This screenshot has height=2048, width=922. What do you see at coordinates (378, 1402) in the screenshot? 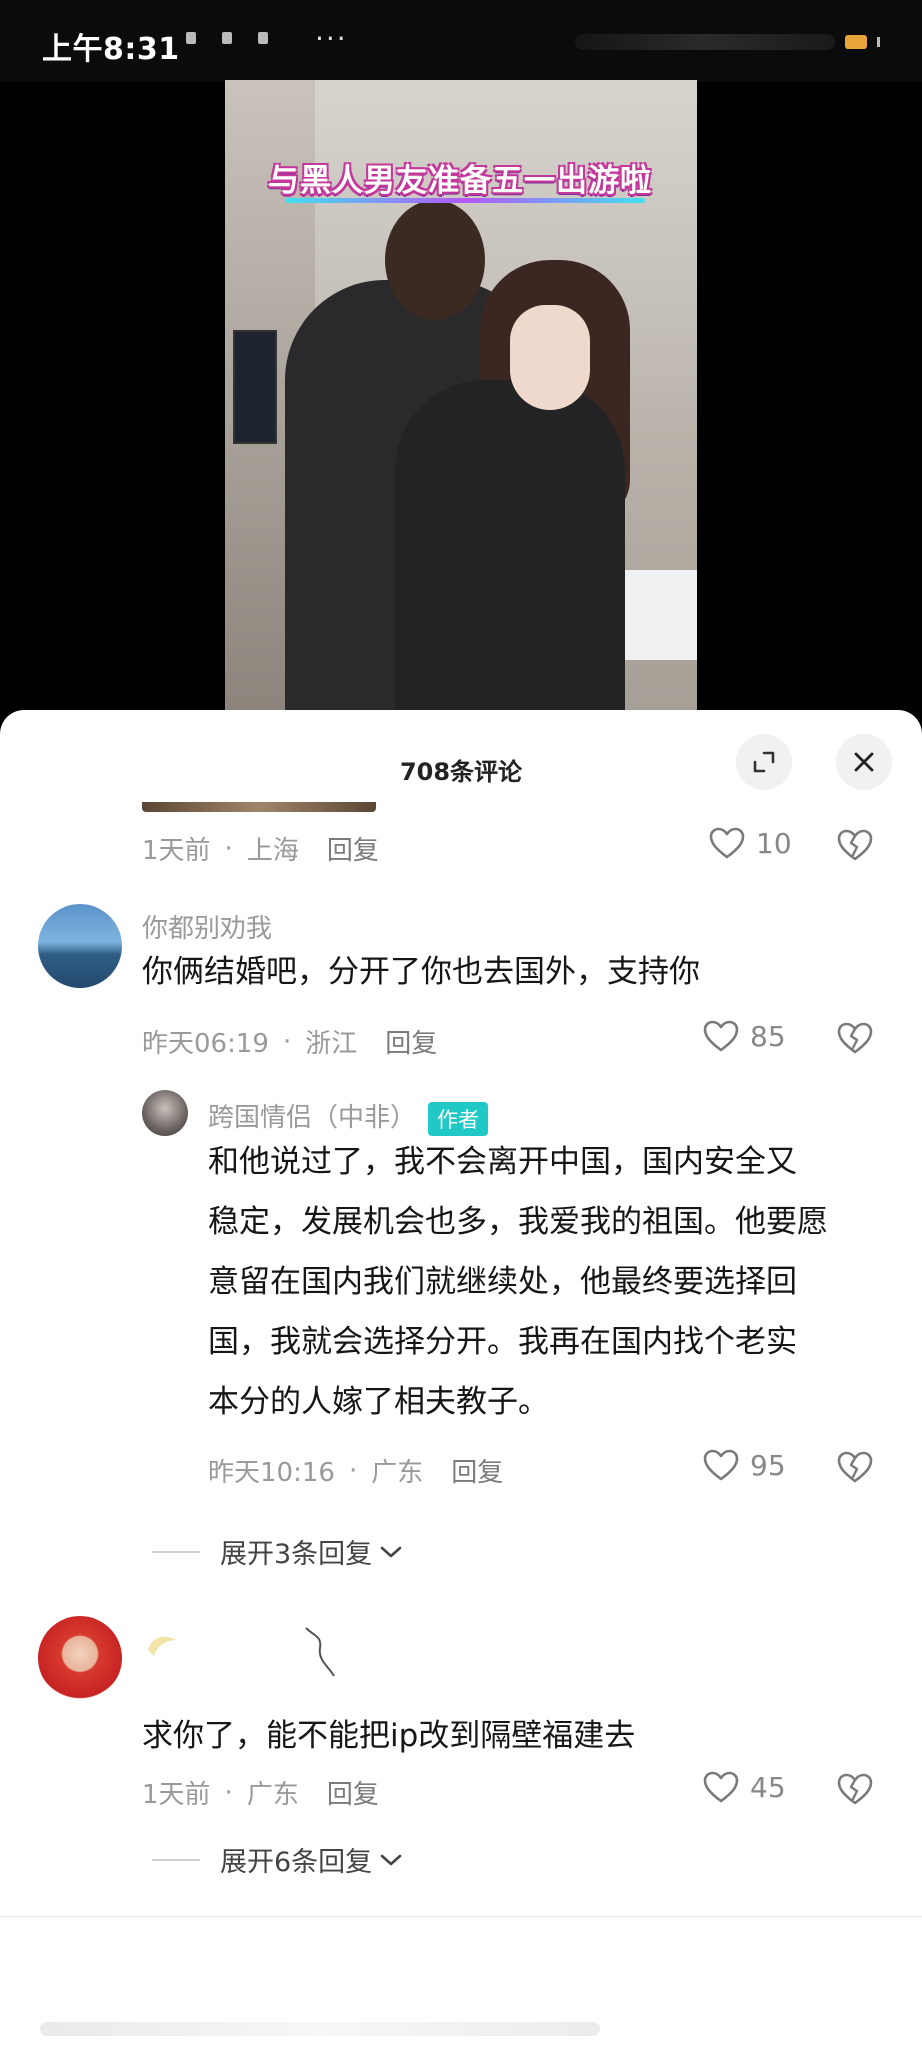
I see `reply-text-line: 本分的人嫁了相夫教子。` at bounding box center [378, 1402].